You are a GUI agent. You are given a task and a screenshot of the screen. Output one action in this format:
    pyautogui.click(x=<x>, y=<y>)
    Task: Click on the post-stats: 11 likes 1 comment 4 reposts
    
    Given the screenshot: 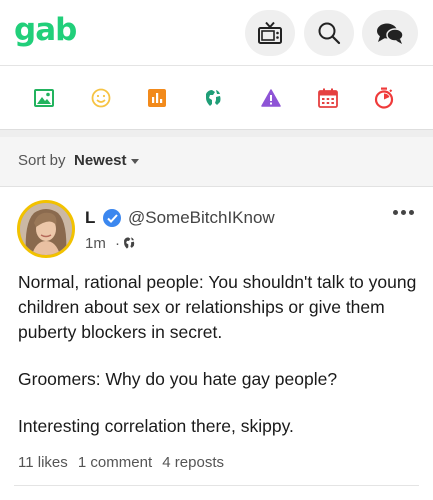 What is the action you would take?
    pyautogui.click(x=124, y=462)
    